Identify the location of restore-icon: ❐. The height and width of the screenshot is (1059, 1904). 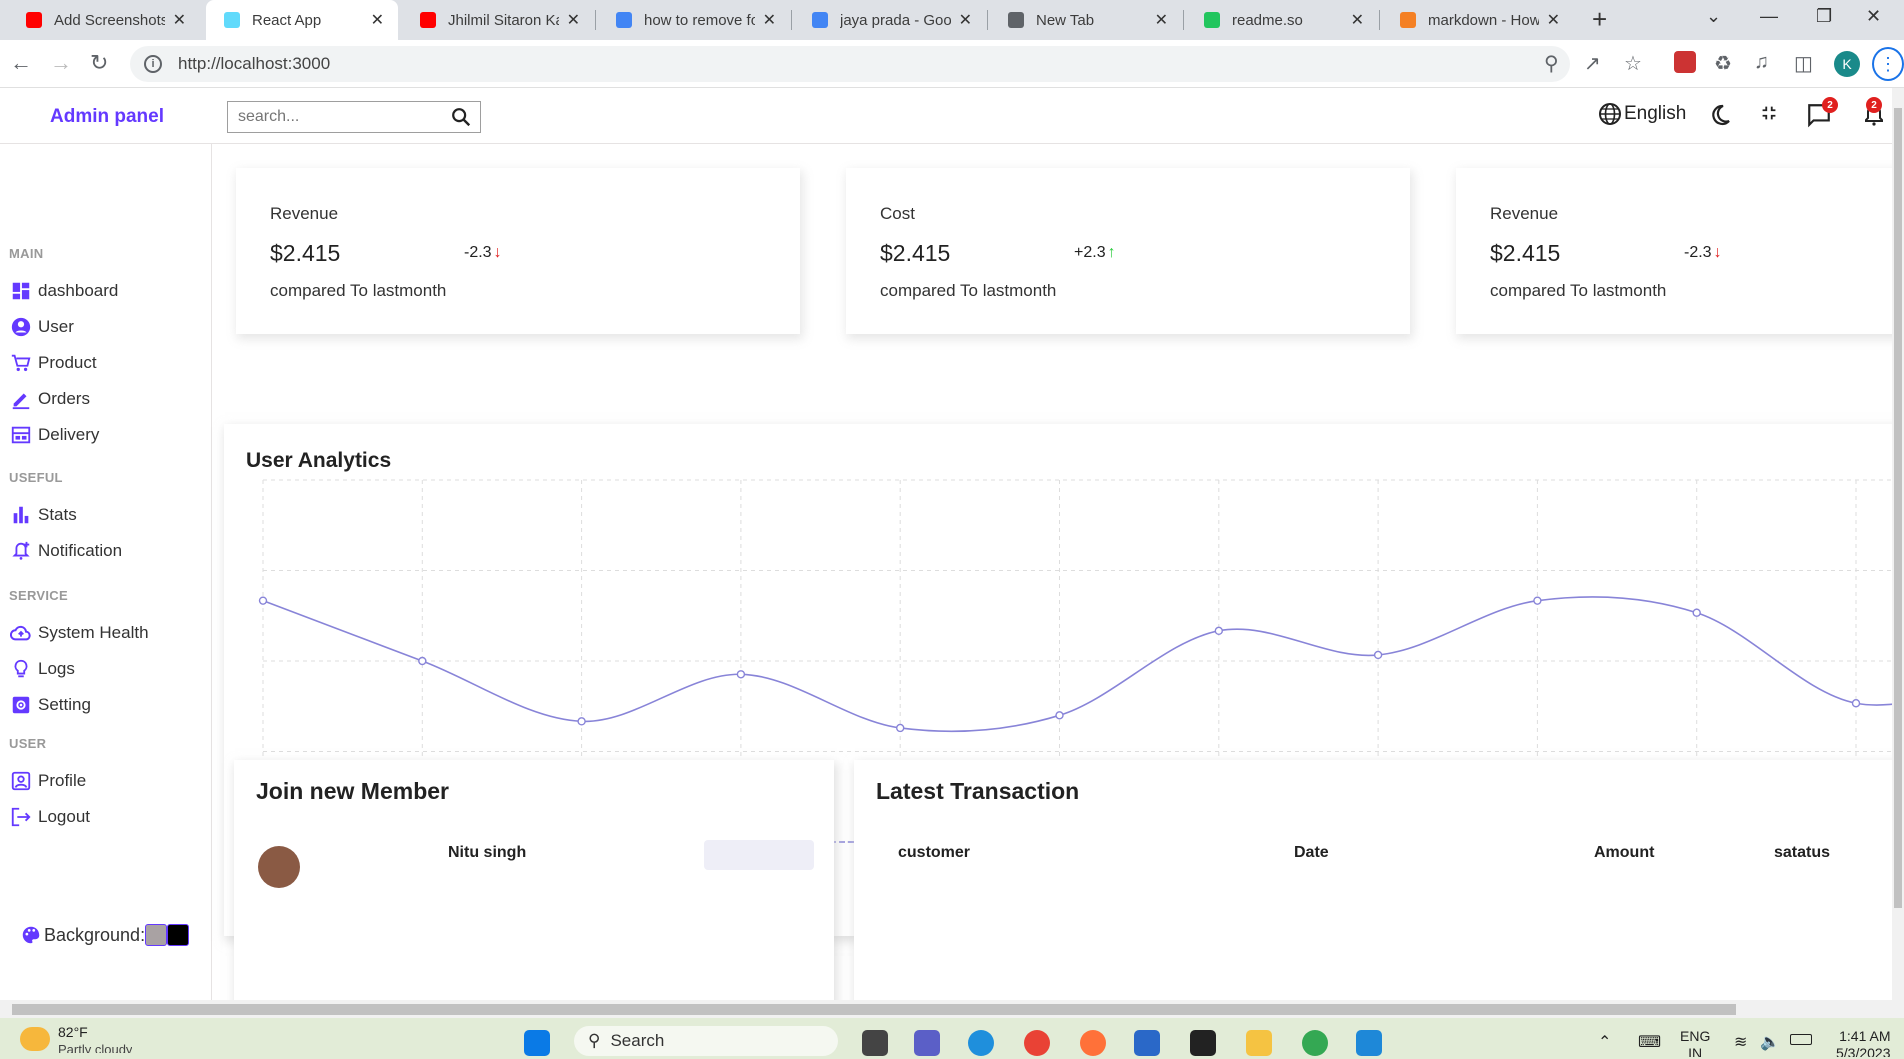
(1824, 16).